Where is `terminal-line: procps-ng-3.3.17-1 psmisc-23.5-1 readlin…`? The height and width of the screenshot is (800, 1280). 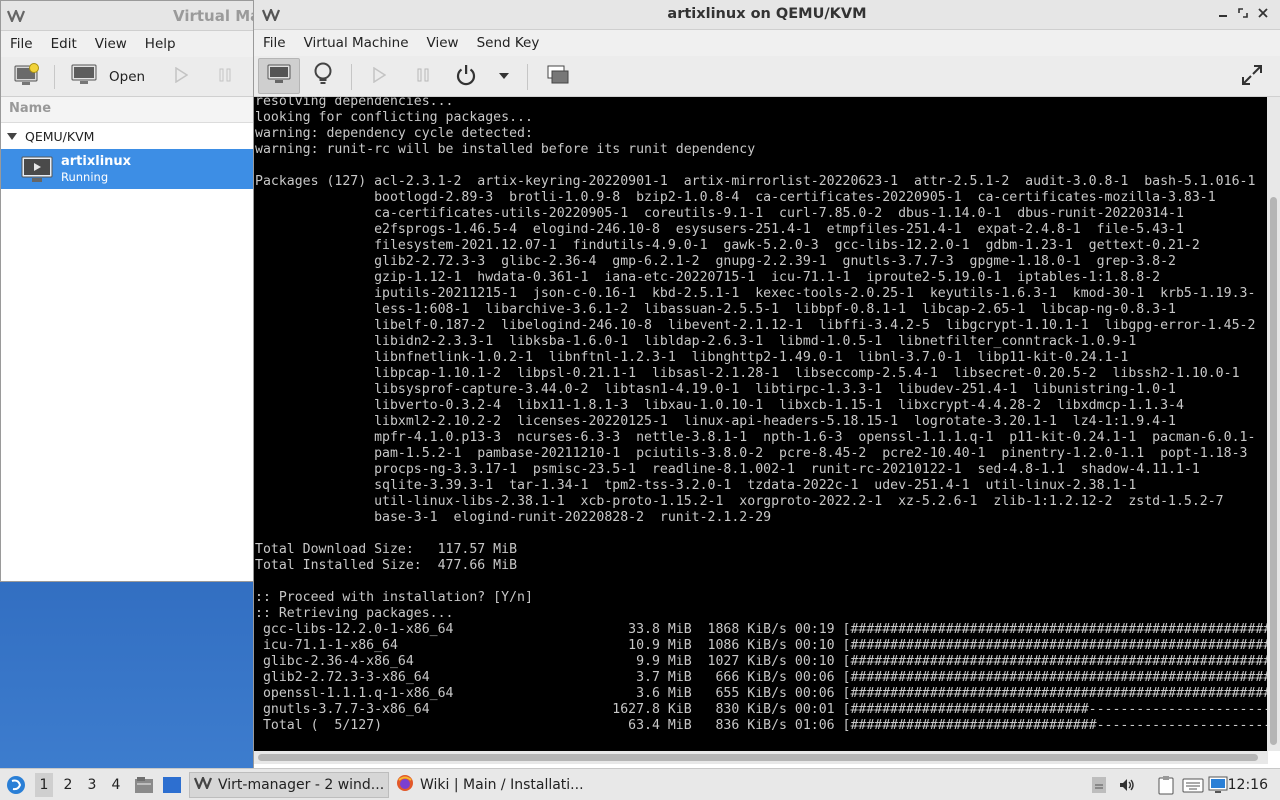 terminal-line: procps-ng-3.3.17-1 psmisc-23.5-1 readlin… is located at coordinates (727, 469).